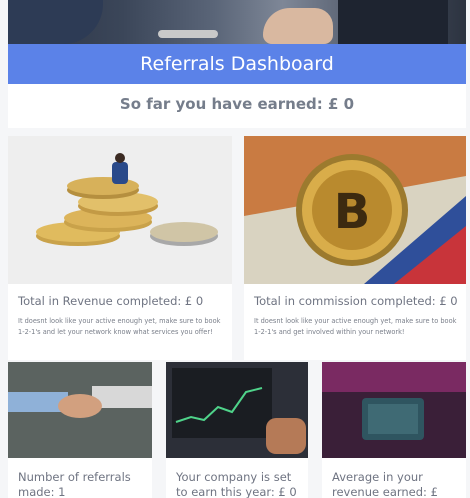 The width and height of the screenshot is (470, 498). Describe the element at coordinates (80, 410) in the screenshot. I see `handshake-image` at that location.